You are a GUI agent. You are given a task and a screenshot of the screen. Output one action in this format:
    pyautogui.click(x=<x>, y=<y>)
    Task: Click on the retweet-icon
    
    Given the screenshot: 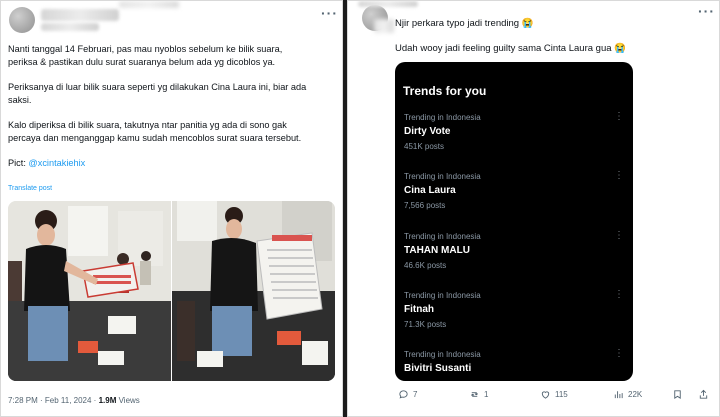 What is the action you would take?
    pyautogui.click(x=474, y=394)
    